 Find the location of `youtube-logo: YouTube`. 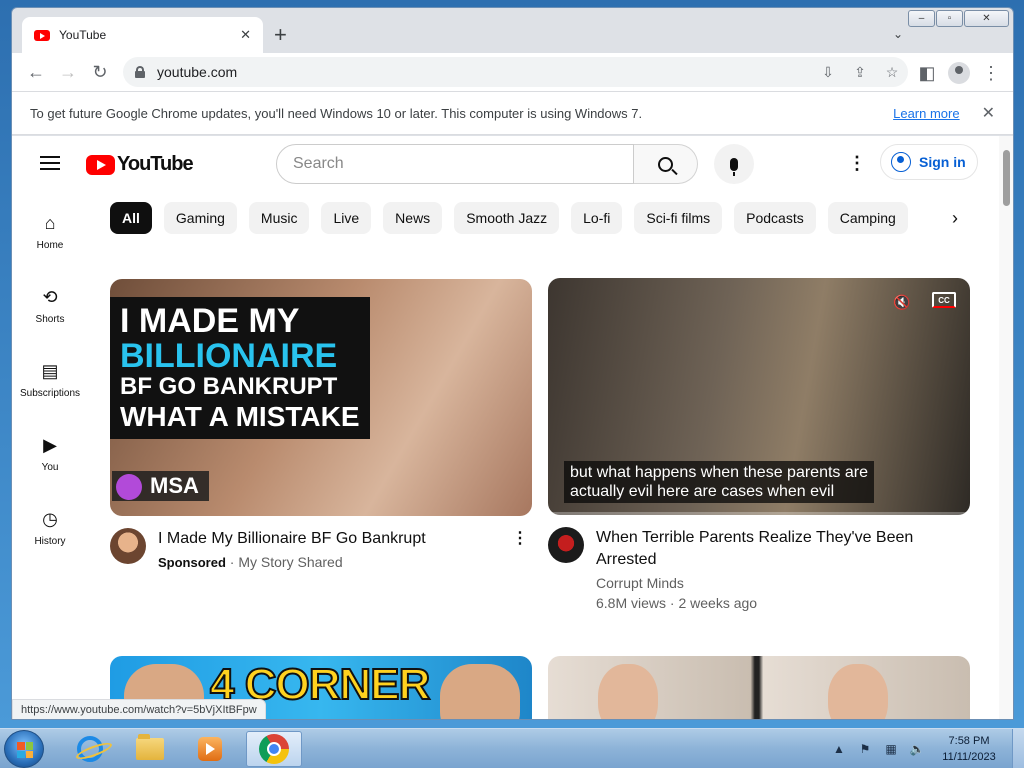

youtube-logo: YouTube is located at coordinates (140, 164).